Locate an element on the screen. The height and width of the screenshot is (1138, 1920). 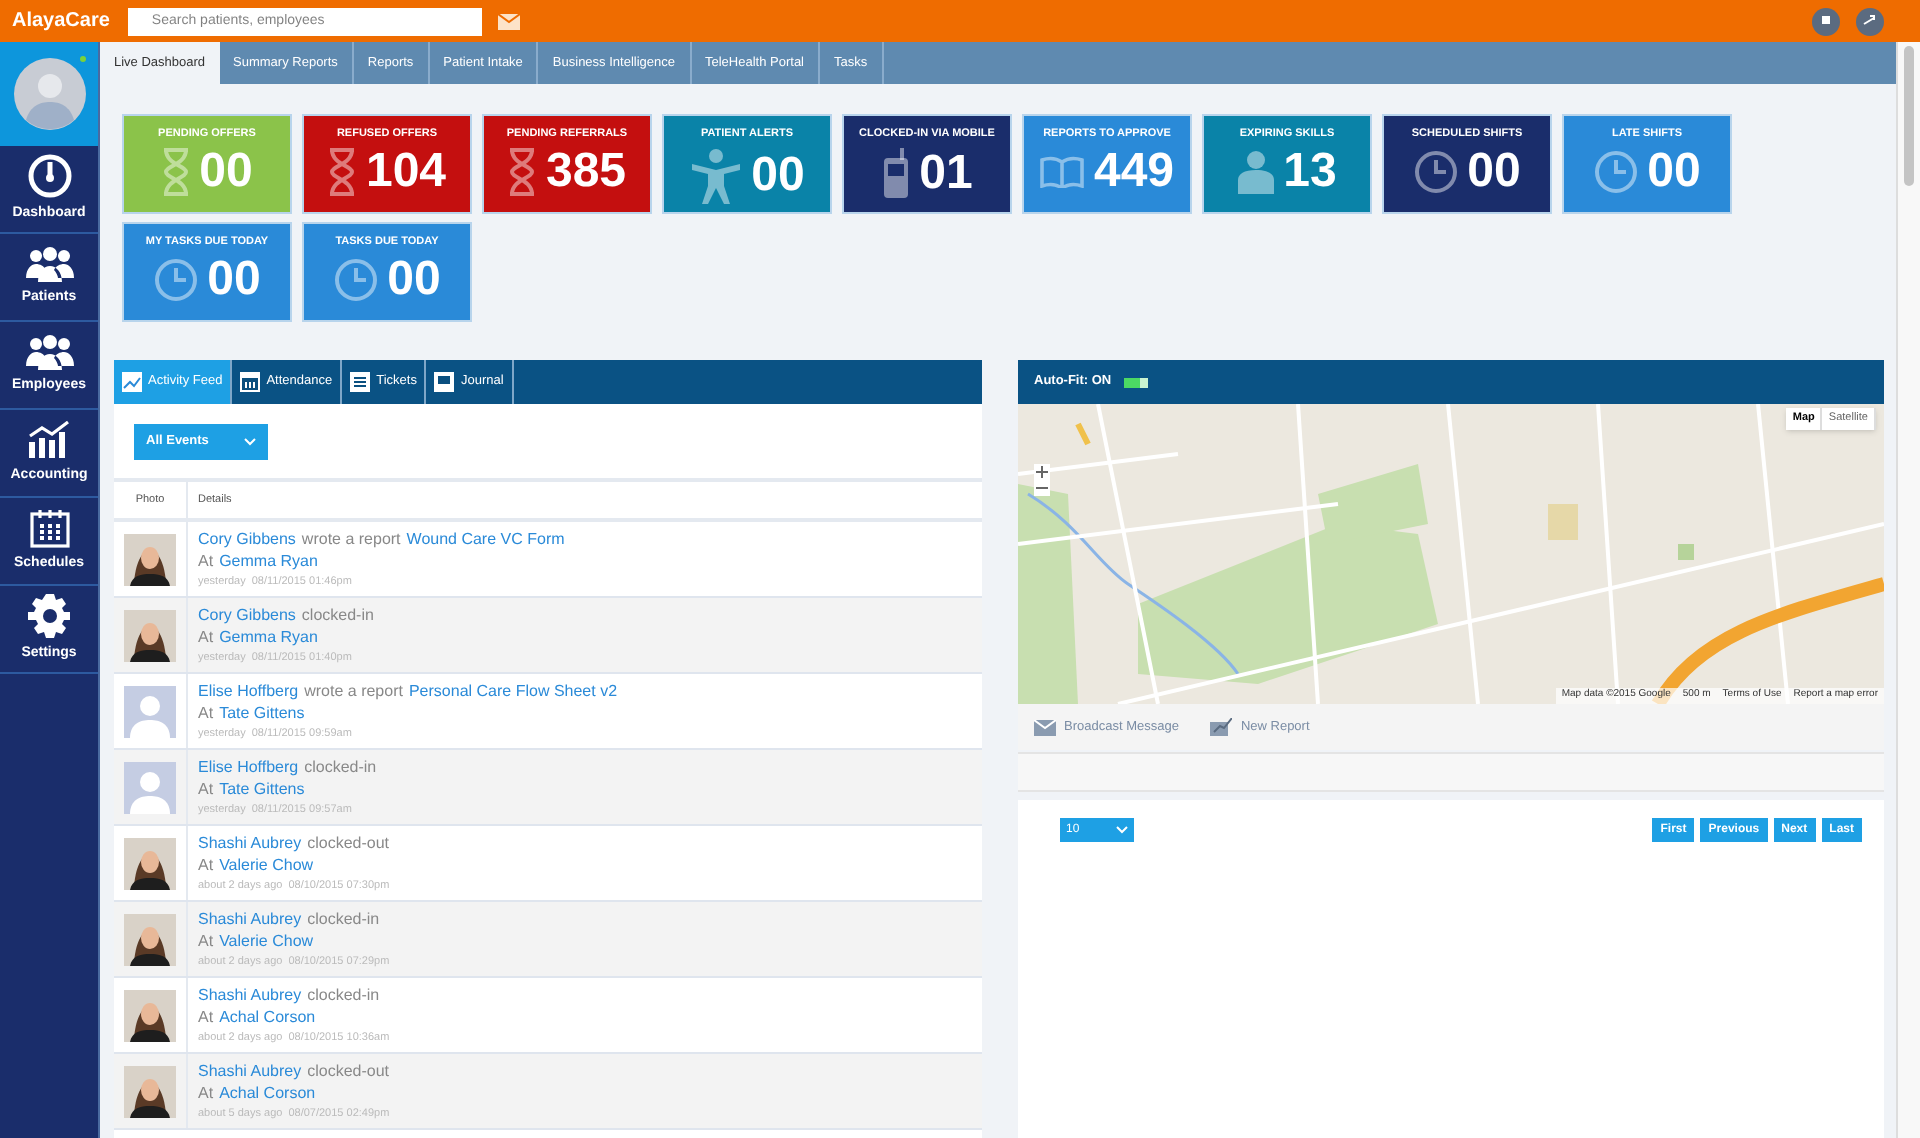
tile-value: 104 is located at coordinates (406, 172).